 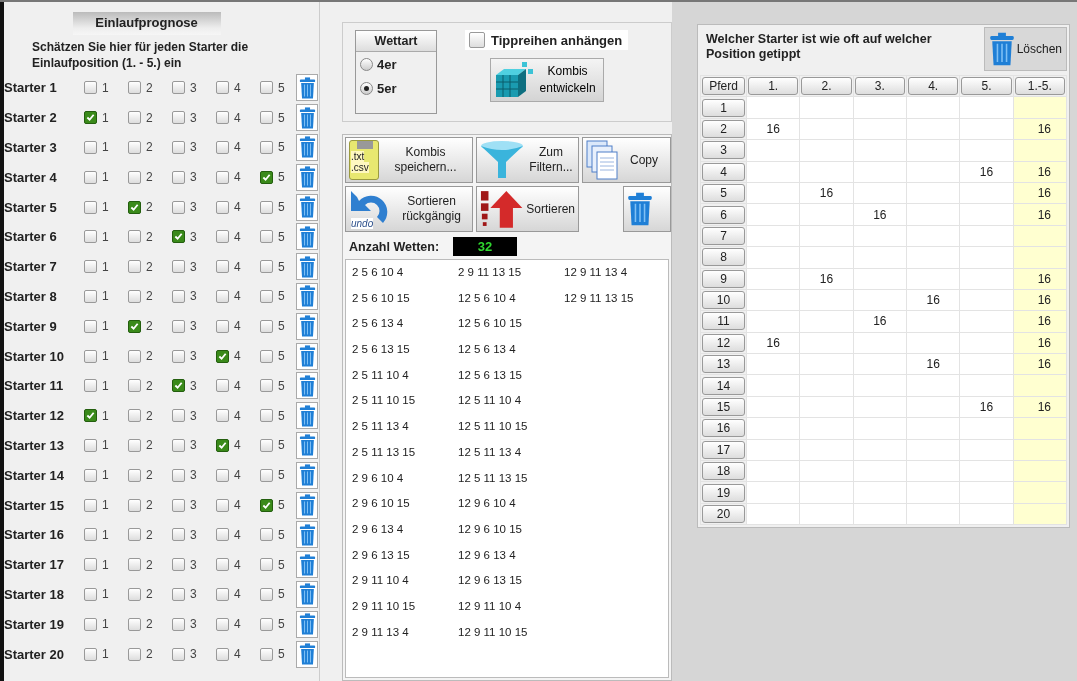 I want to click on column-header: 1.-5., so click(x=1039, y=86).